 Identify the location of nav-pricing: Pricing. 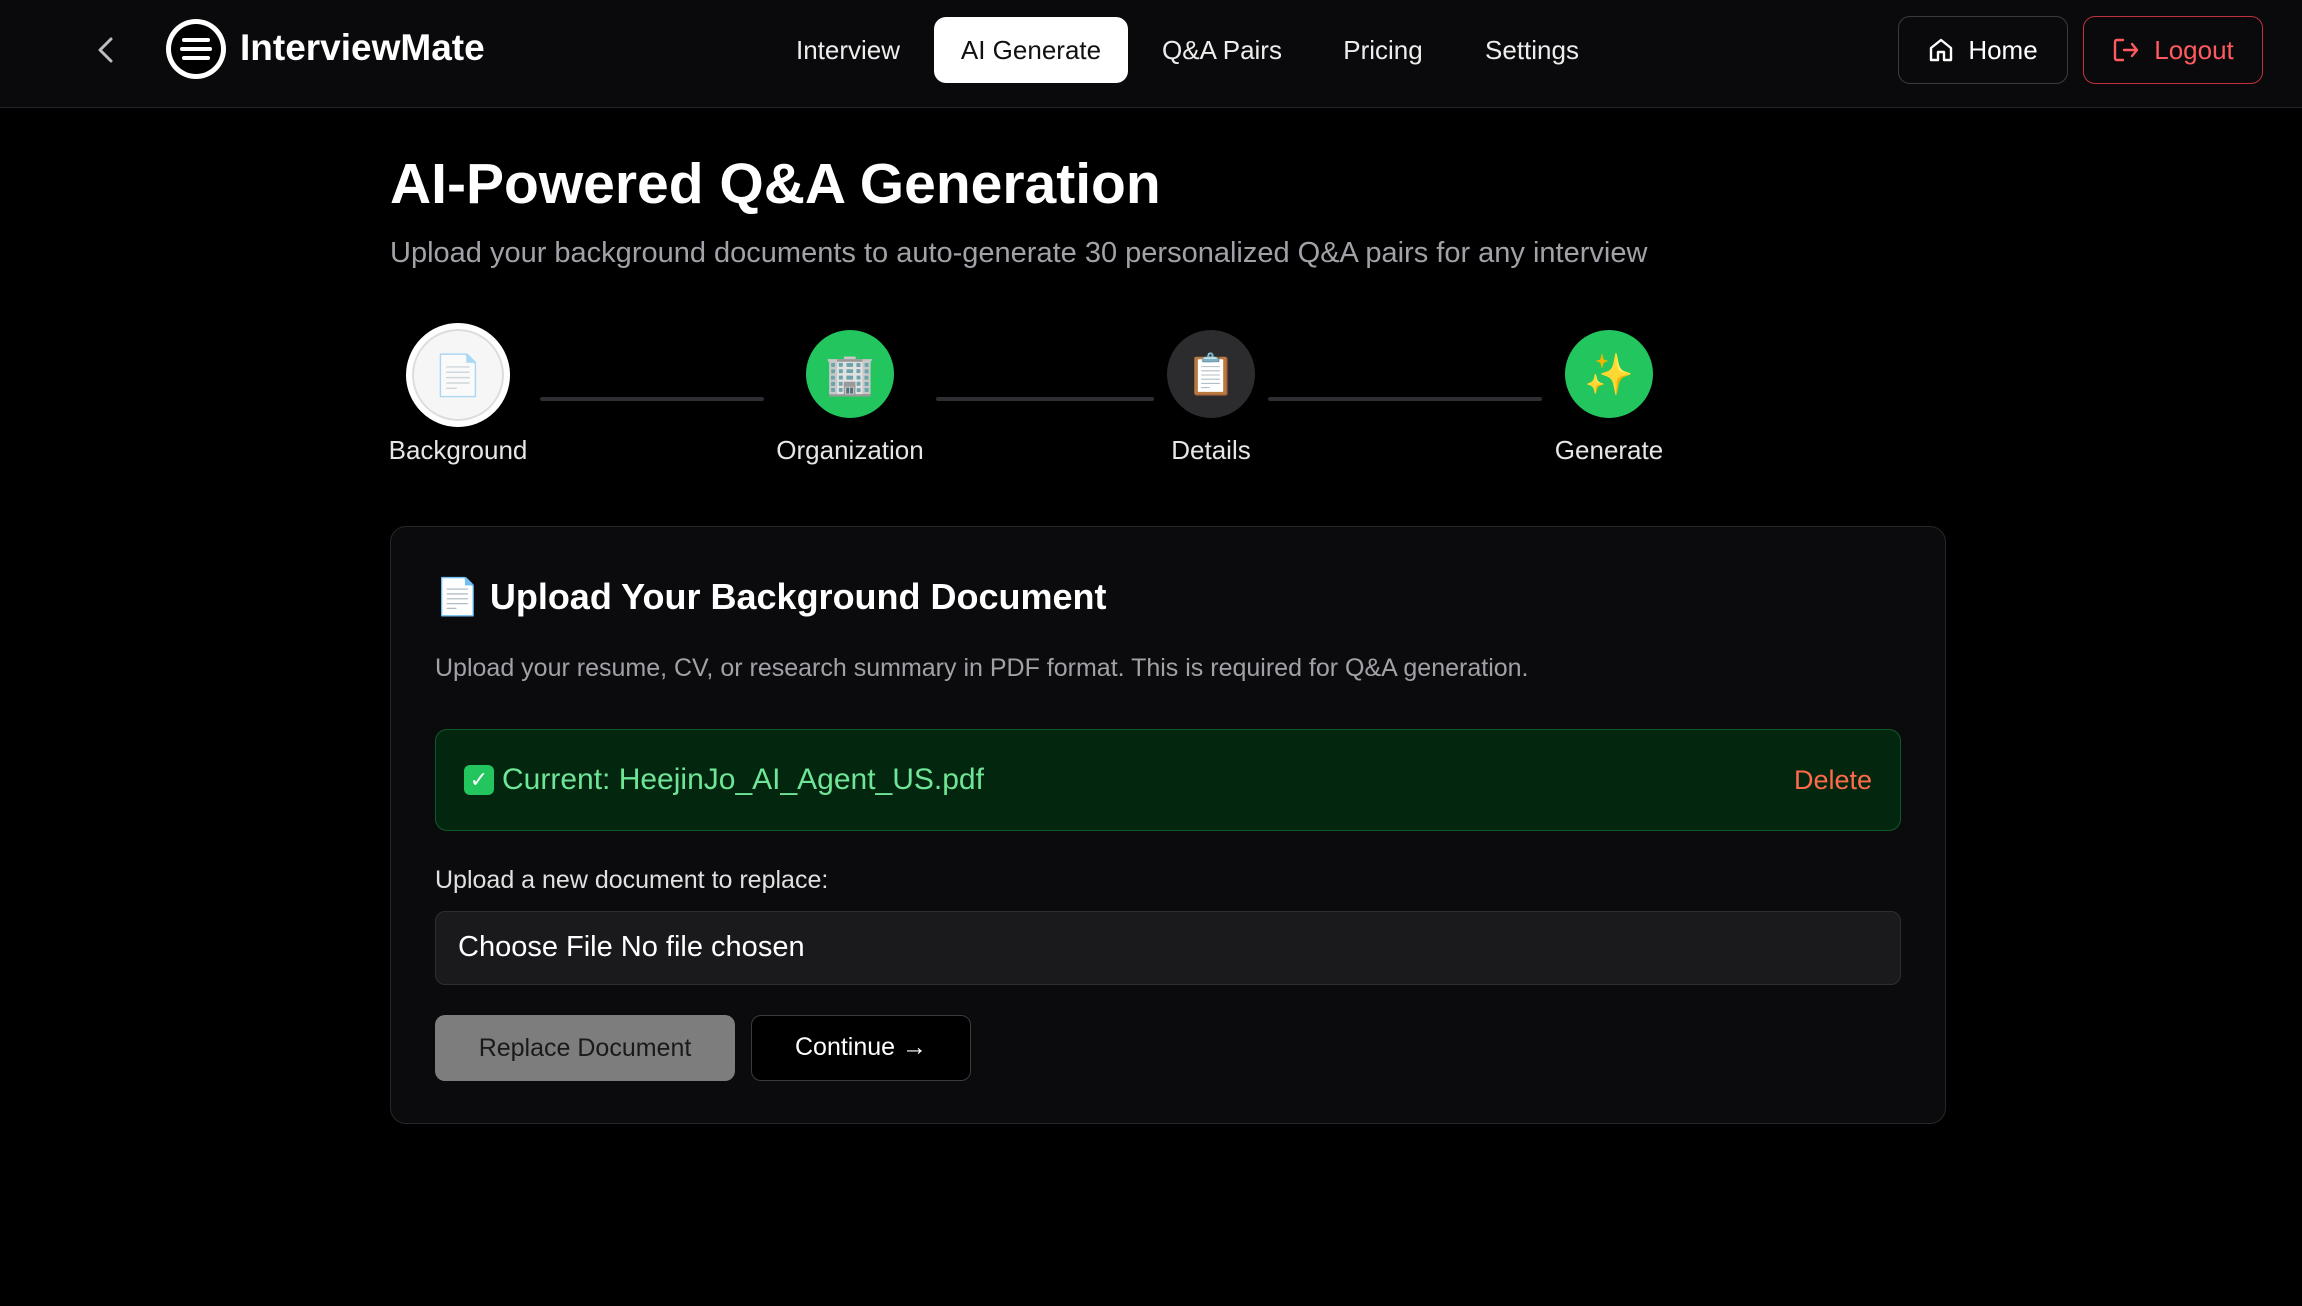
(1383, 50).